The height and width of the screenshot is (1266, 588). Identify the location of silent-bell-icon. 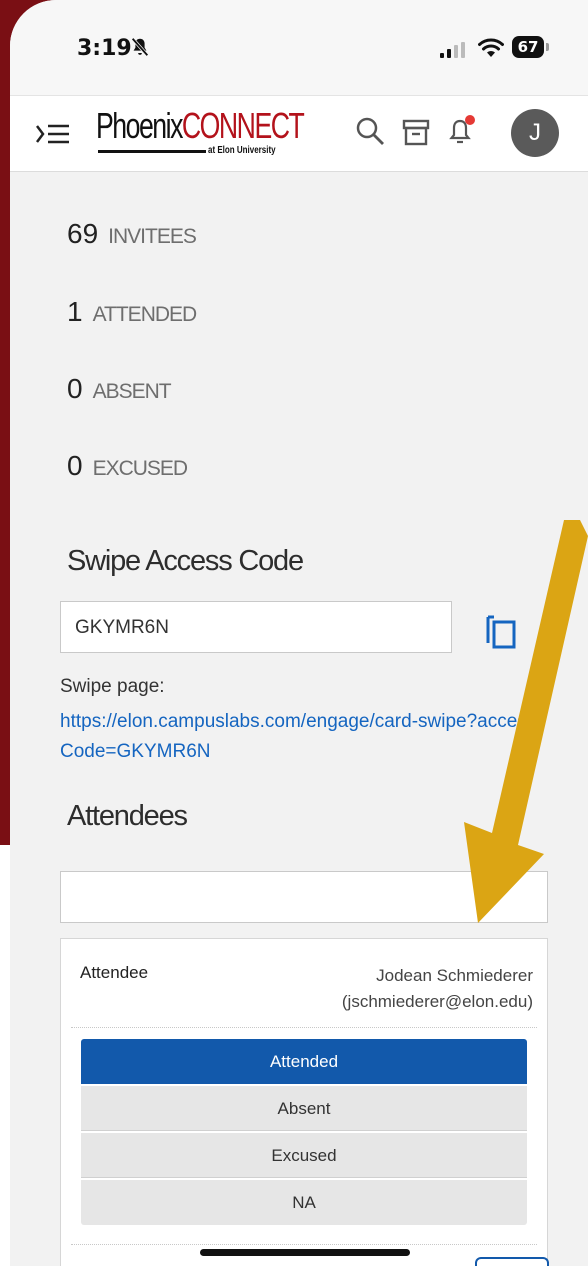
(140, 47).